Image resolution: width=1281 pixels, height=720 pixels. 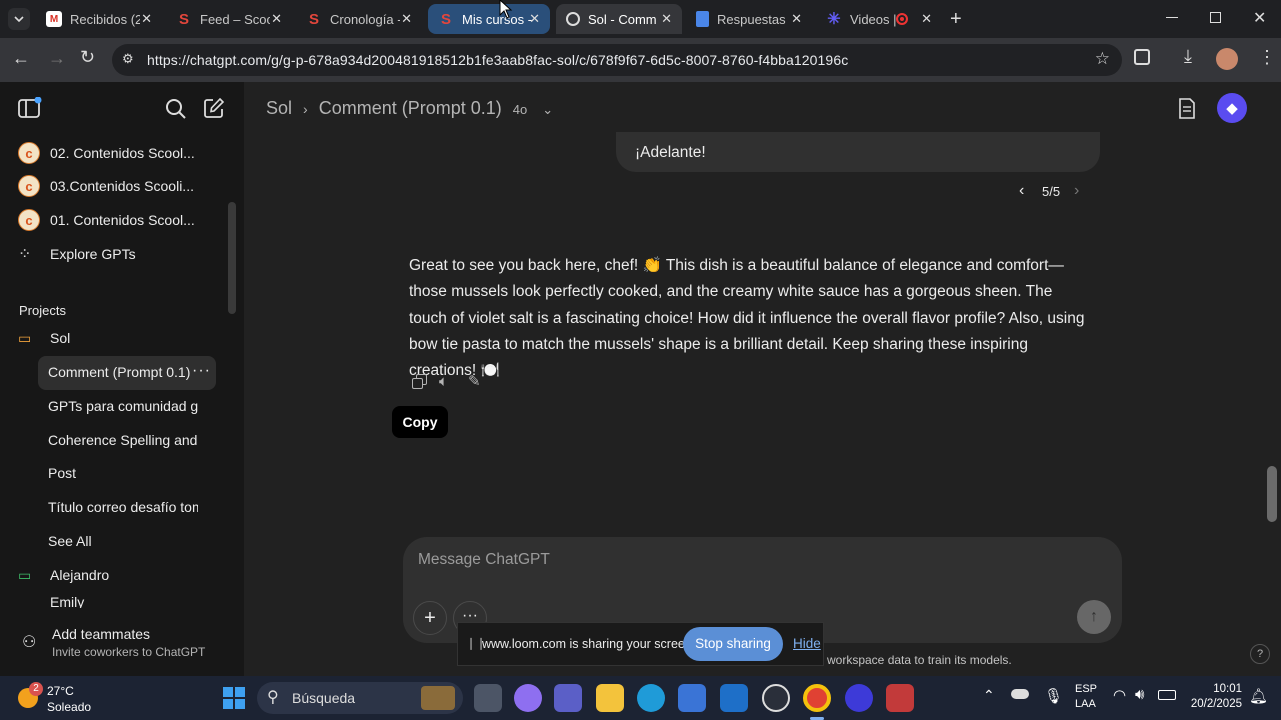 I want to click on back-button: ←, so click(x=21, y=58).